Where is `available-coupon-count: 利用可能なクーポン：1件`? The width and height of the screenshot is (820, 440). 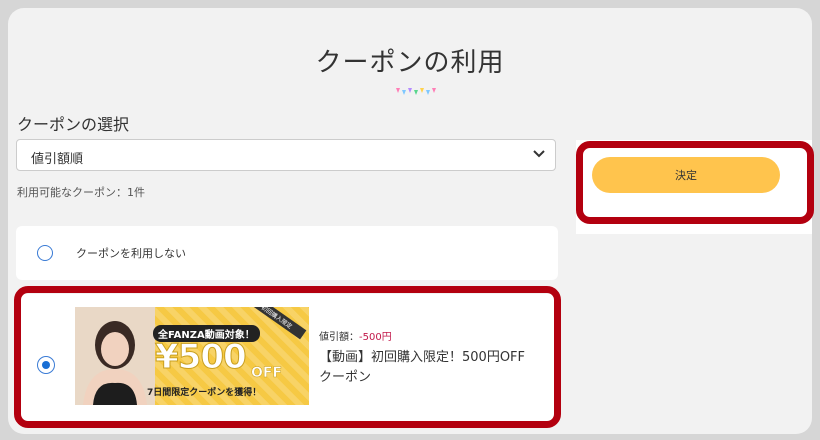
available-coupon-count: 利用可能なクーポン：1件 is located at coordinates (81, 192).